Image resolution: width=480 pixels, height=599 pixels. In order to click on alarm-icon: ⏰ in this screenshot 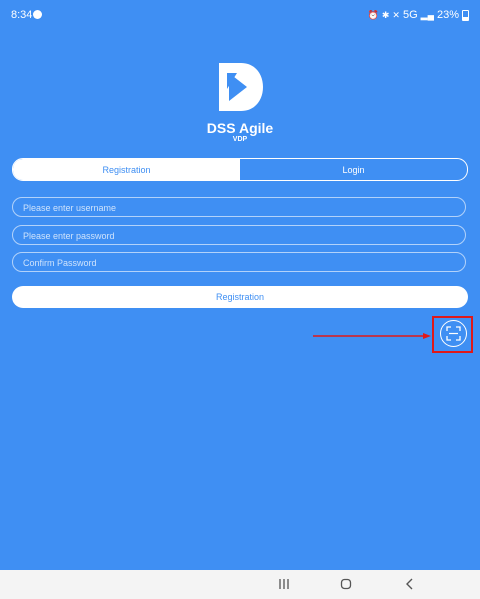, I will do `click(373, 14)`.